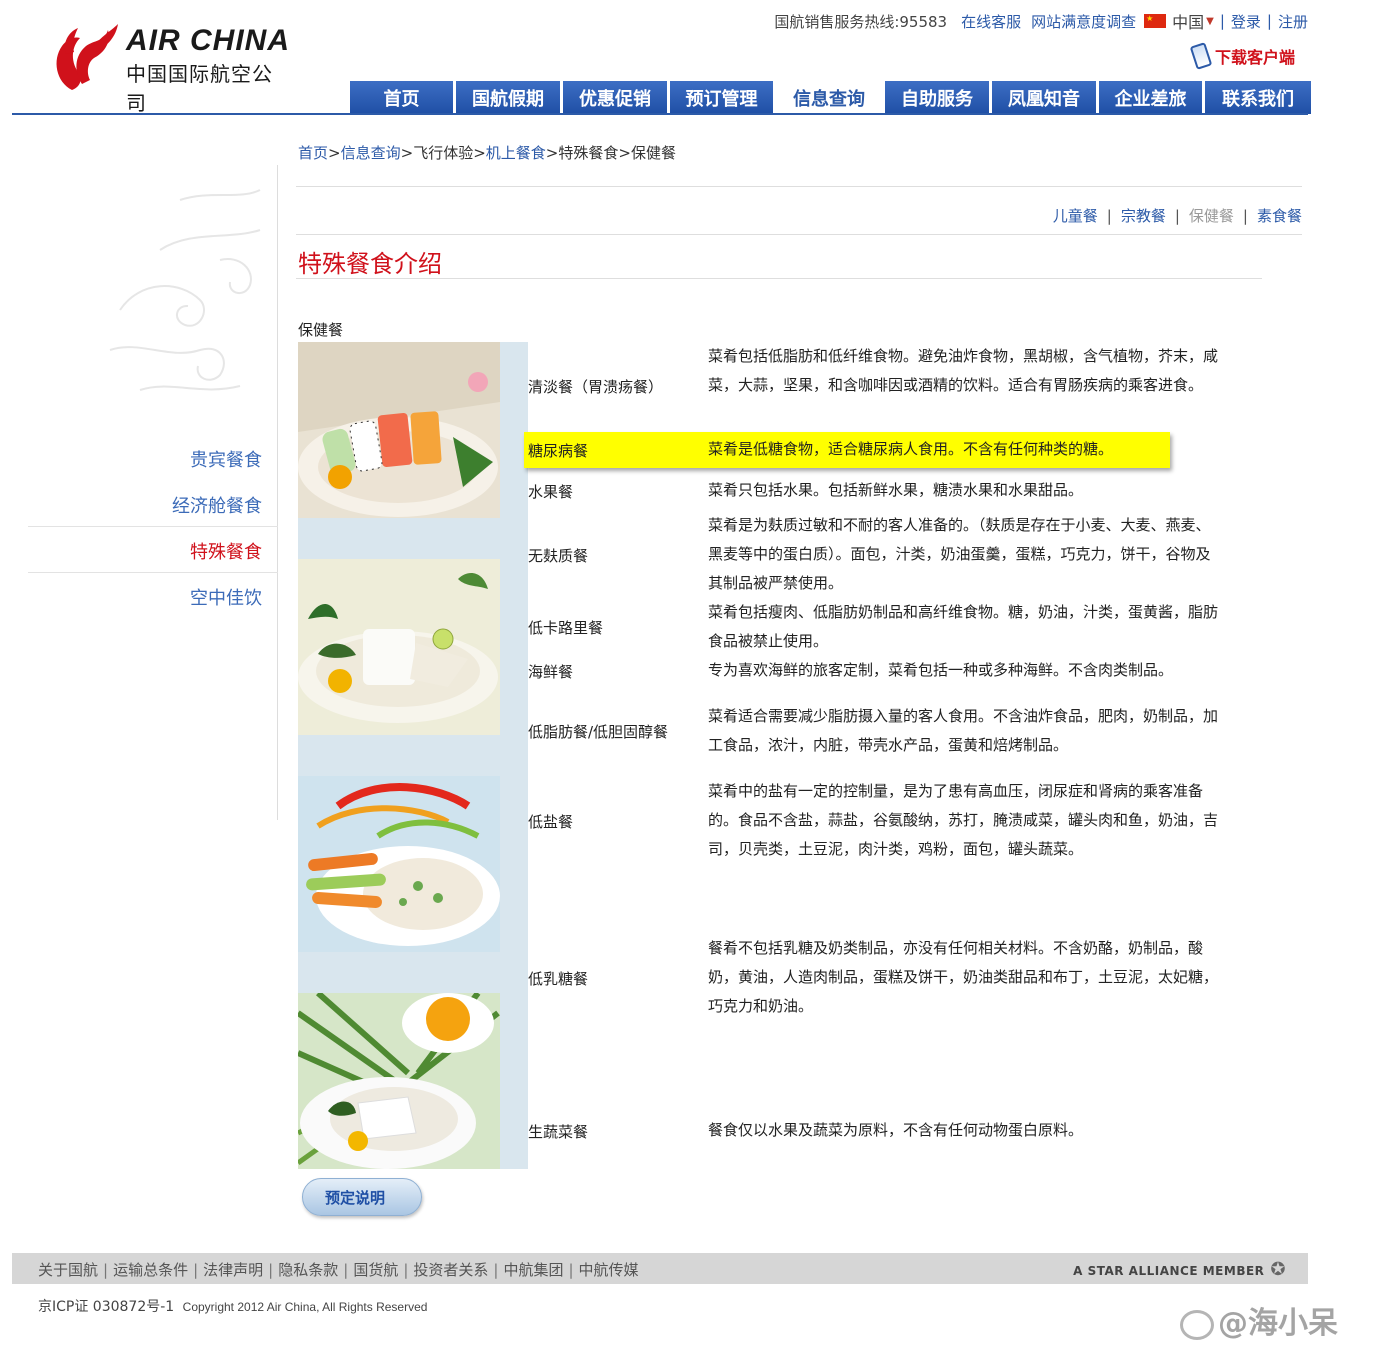 This screenshot has height=1351, width=1390. What do you see at coordinates (861, 21) in the screenshot?
I see `hotline-text: 国航销售服务热线:95583` at bounding box center [861, 21].